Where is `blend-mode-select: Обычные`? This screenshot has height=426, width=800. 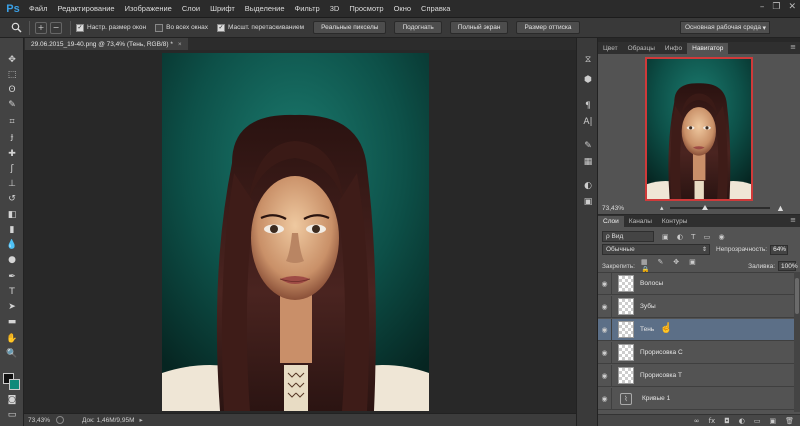 blend-mode-select: Обычные is located at coordinates (656, 249).